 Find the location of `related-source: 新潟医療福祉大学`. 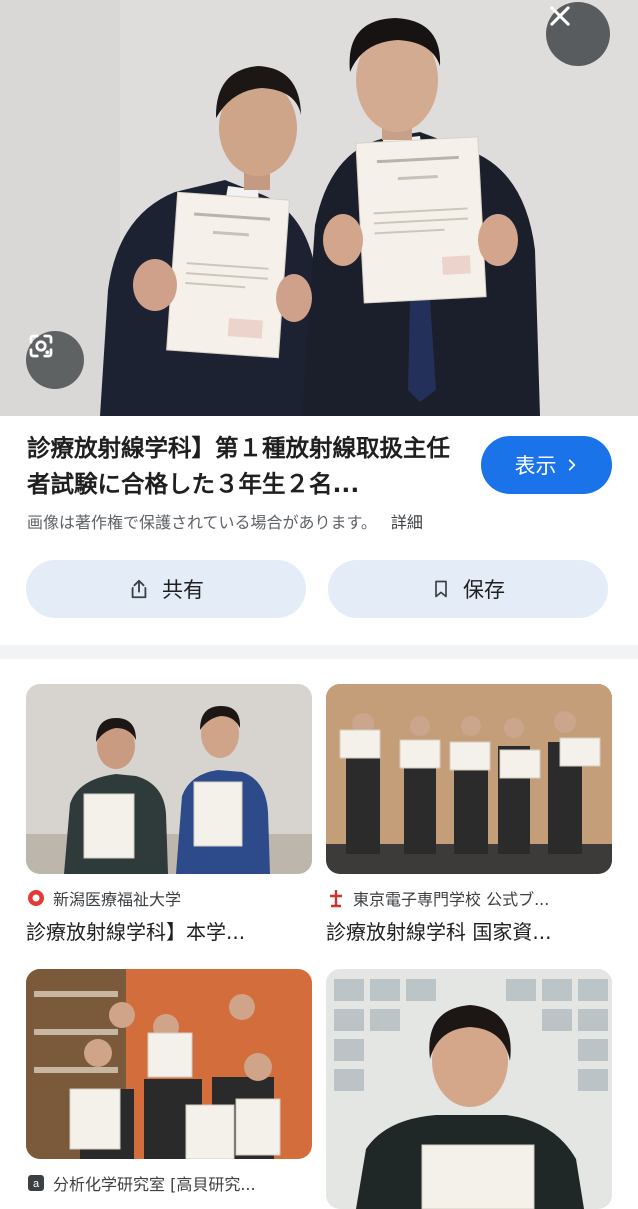

related-source: 新潟医療福祉大学 is located at coordinates (169, 898).